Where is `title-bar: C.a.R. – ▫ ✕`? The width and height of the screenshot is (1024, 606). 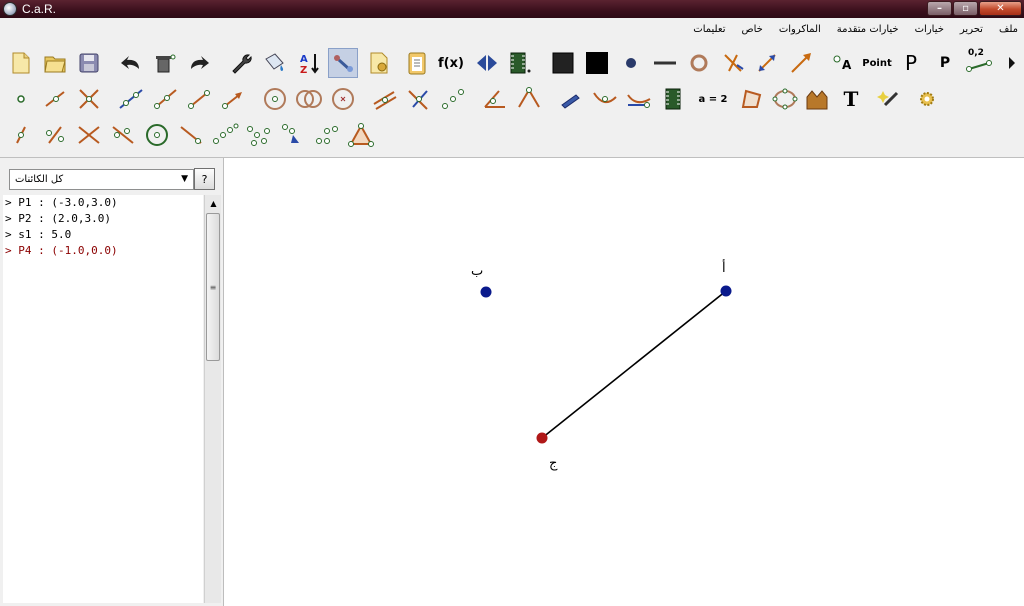
title-bar: C.a.R. – ▫ ✕ is located at coordinates (512, 9).